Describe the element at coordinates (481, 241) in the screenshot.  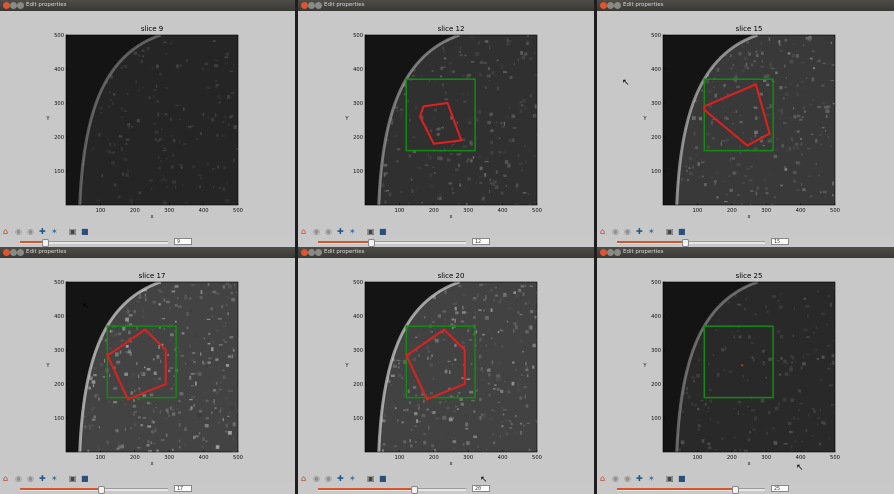
I see `slice-number-field: 12` at that location.